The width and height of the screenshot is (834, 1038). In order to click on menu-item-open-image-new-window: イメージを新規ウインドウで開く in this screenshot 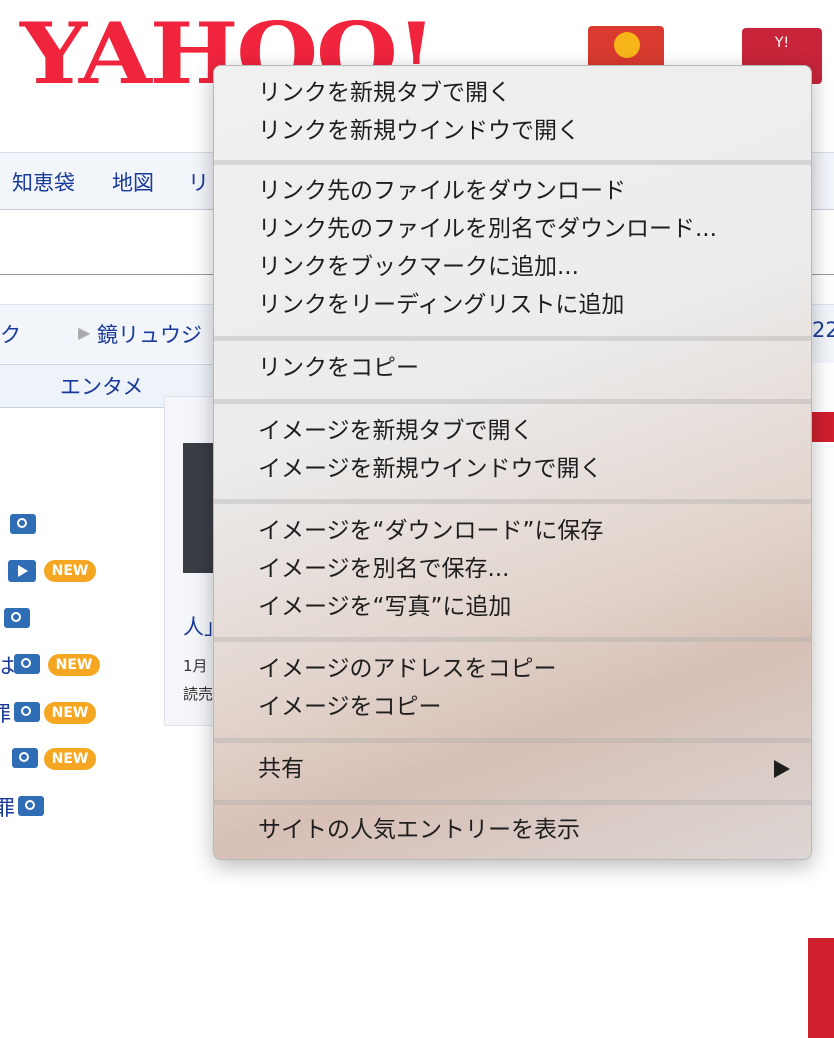, I will do `click(518, 469)`.